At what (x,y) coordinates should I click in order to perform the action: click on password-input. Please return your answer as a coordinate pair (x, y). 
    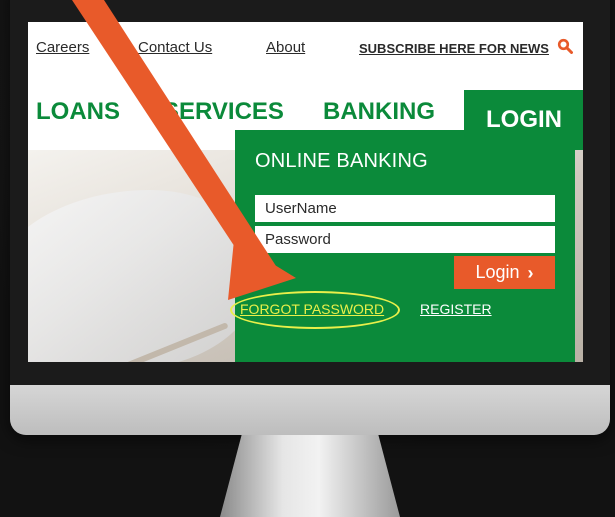
    Looking at the image, I should click on (405, 239).